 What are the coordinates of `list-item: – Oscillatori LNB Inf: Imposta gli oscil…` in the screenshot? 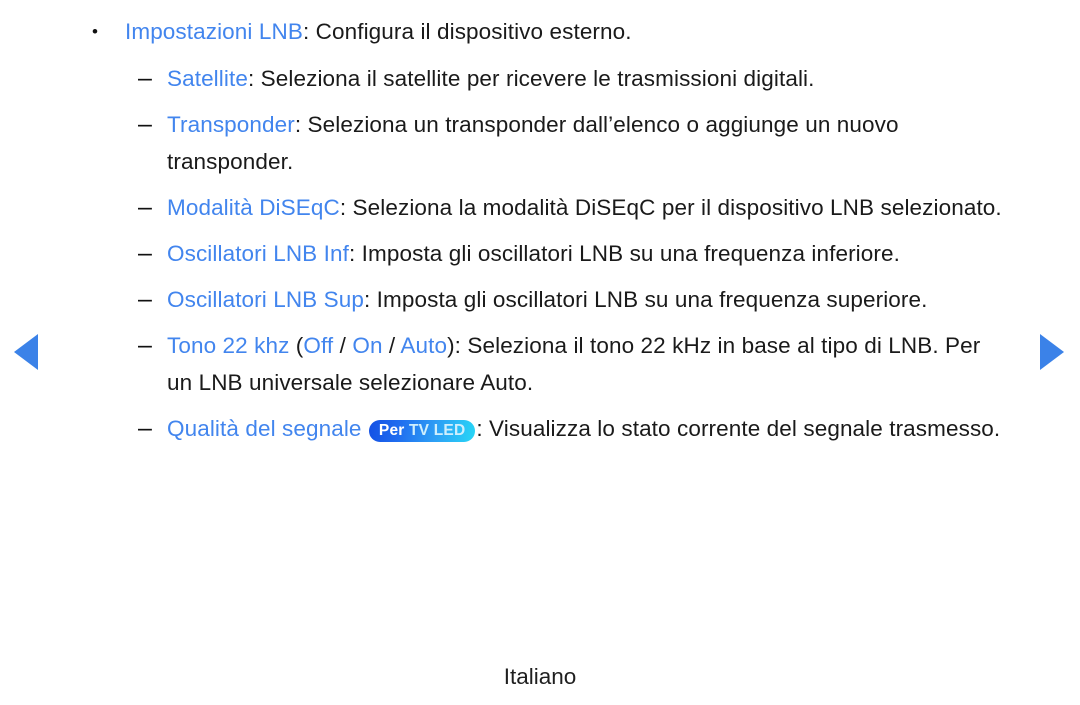 It's located at (540, 253).